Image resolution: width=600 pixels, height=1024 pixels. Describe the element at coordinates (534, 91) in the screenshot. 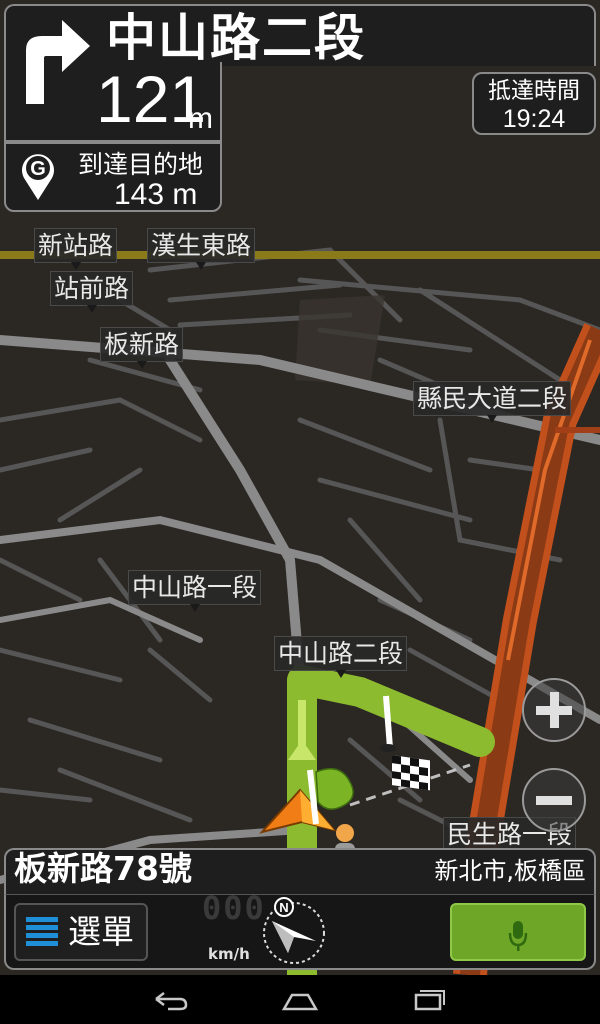

I see `eta-label: 抵達時間` at that location.